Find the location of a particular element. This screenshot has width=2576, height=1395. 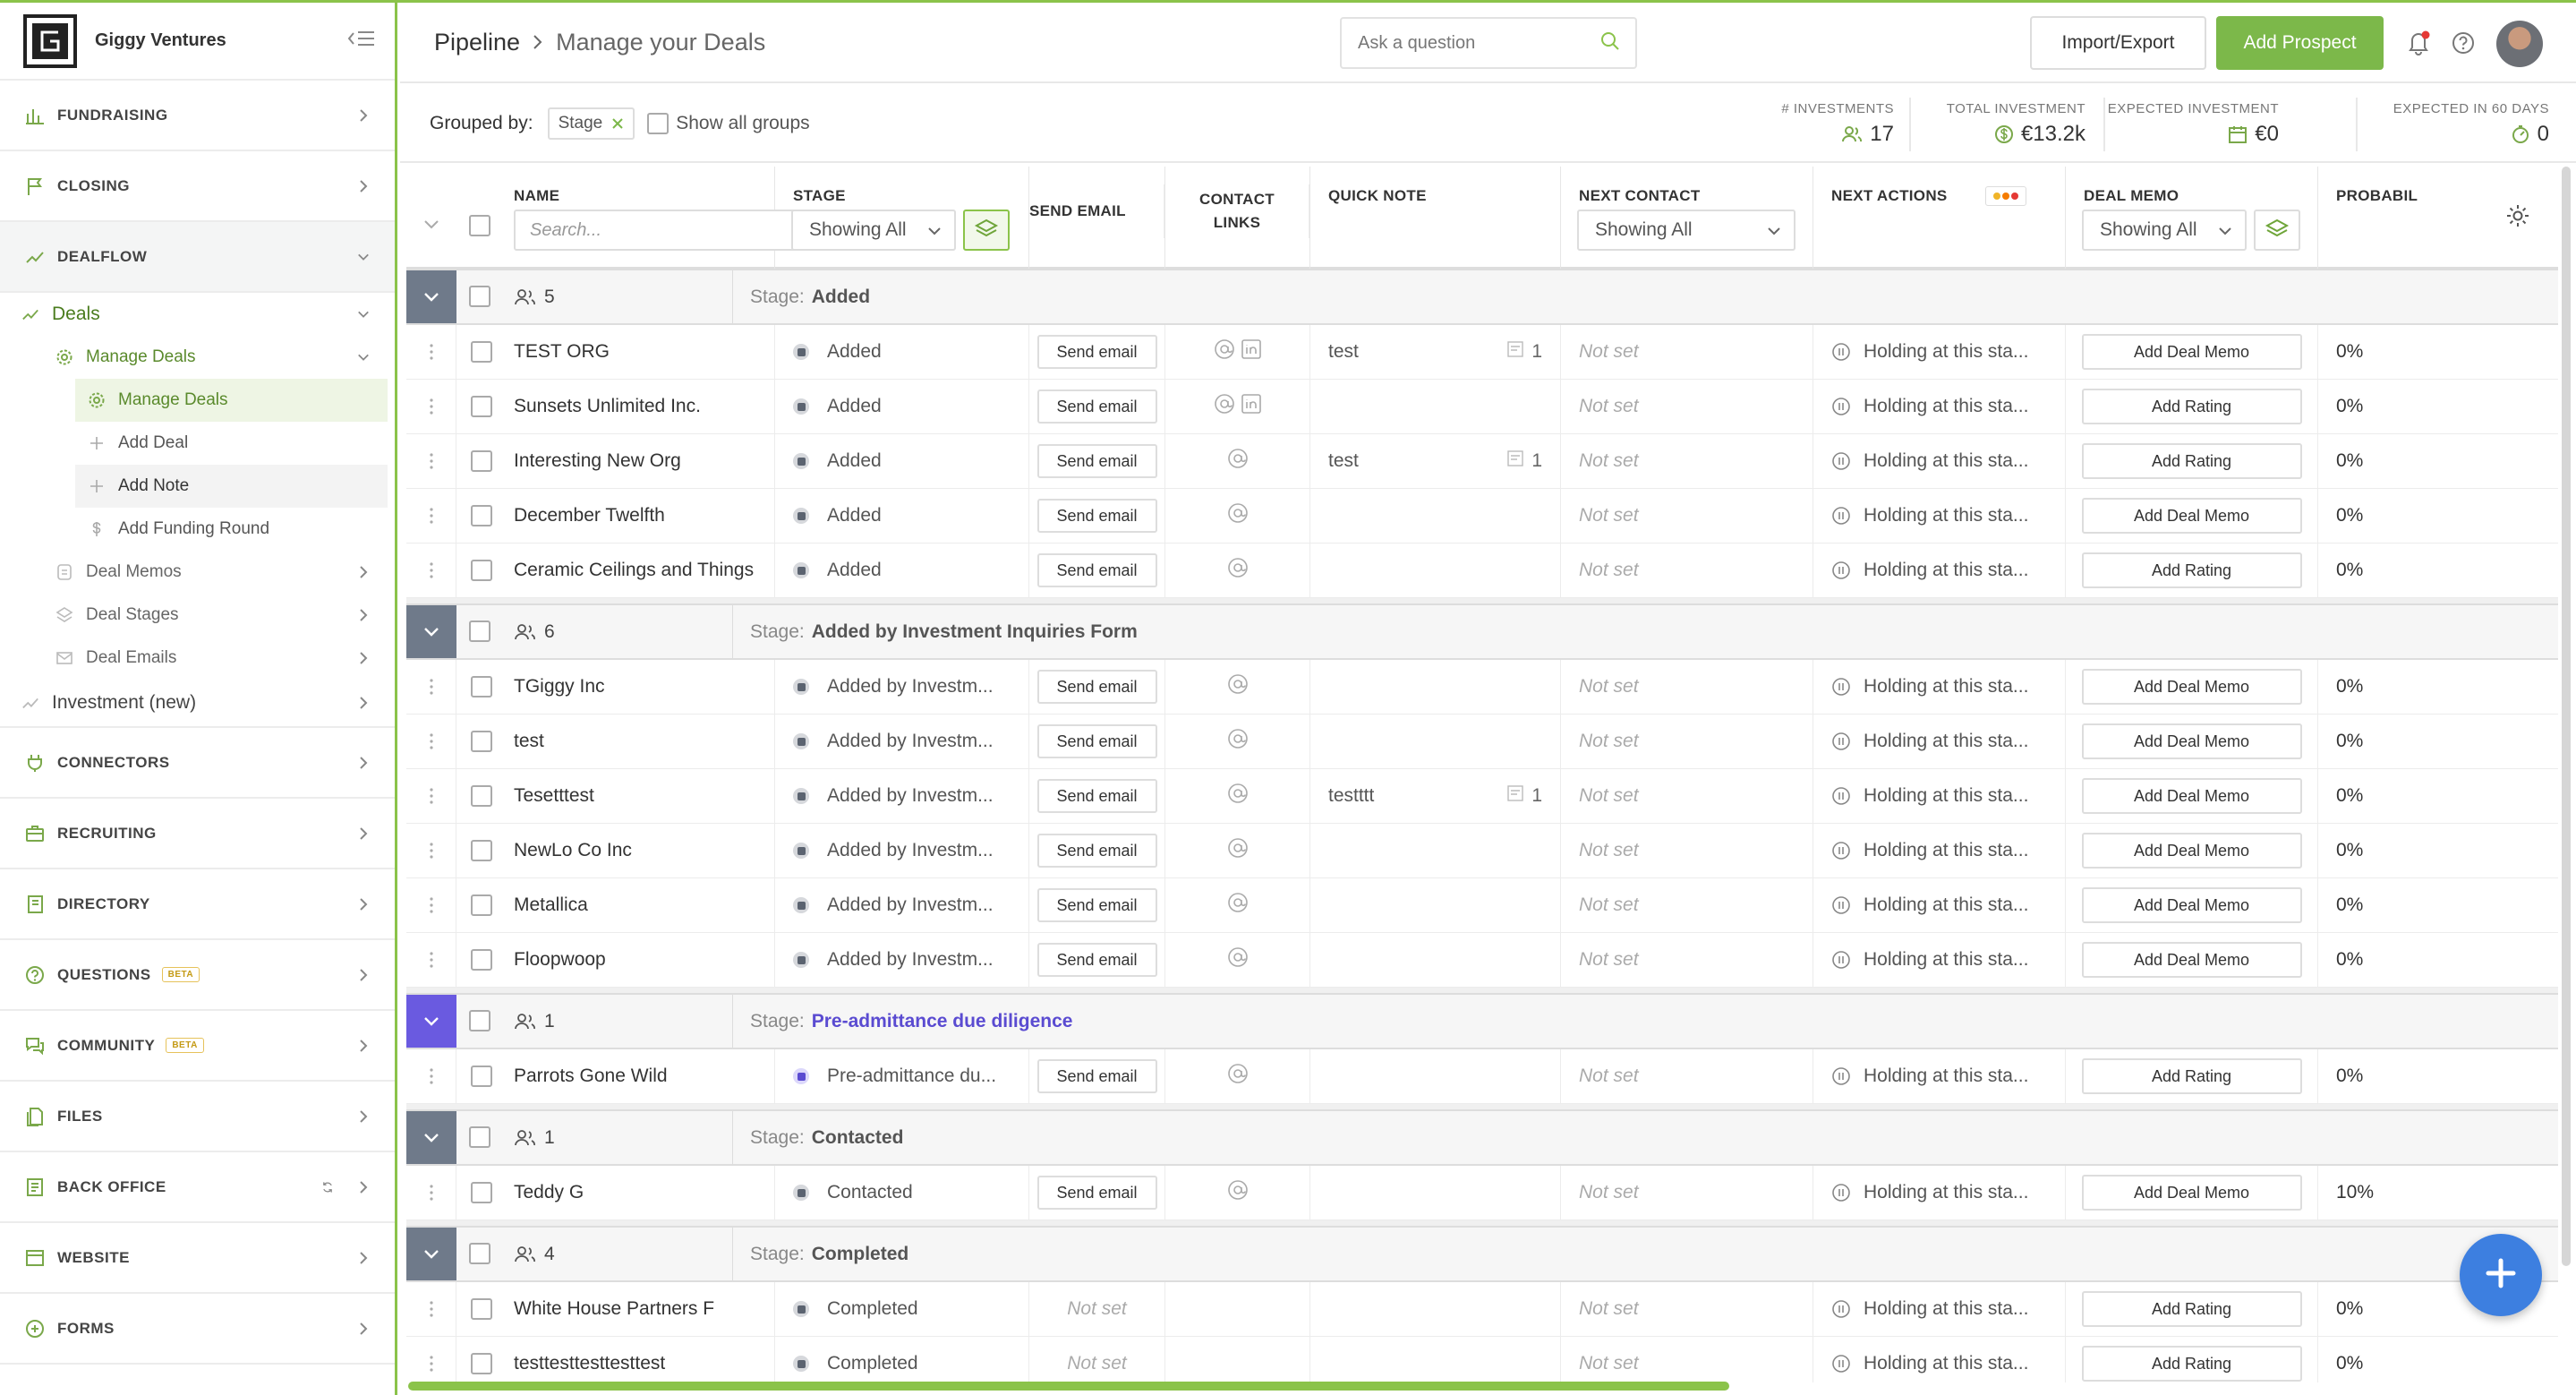

group-select-checkbox is located at coordinates (479, 631).